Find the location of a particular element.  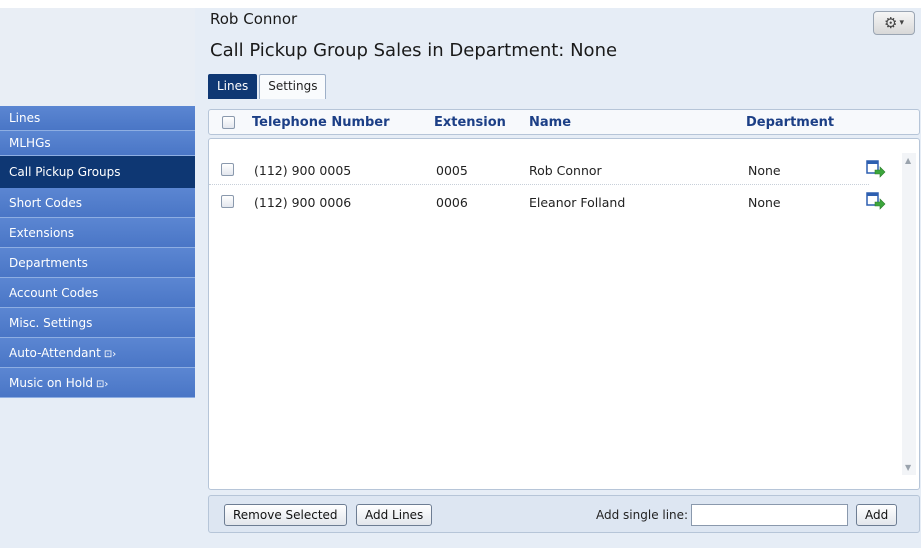

remove-selected-button: Remove Selected is located at coordinates (285, 515).